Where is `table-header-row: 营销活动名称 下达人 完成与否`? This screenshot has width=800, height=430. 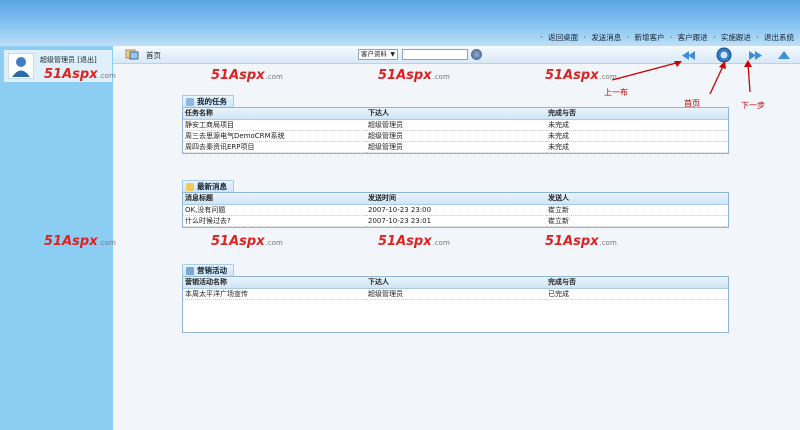 table-header-row: 营销活动名称 下达人 完成与否 is located at coordinates (455, 283).